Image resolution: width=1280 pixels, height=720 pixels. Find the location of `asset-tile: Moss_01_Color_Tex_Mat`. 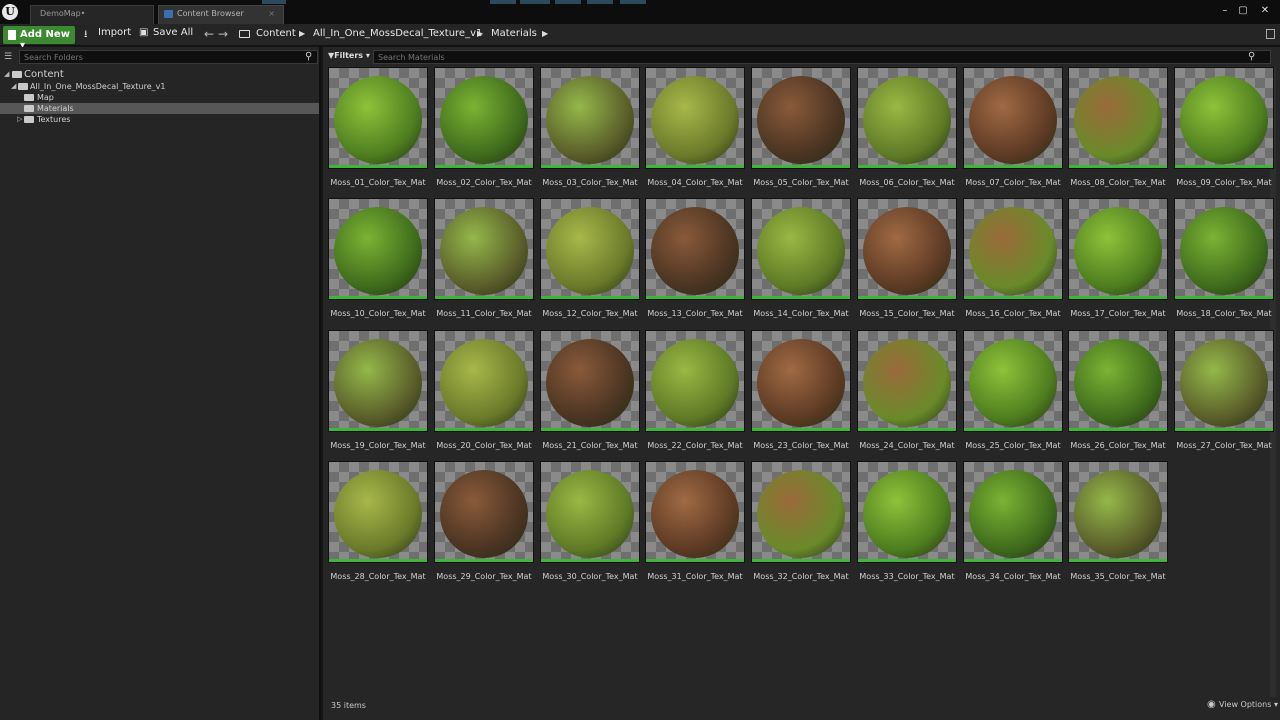

asset-tile: Moss_01_Color_Tex_Mat is located at coordinates (378, 127).